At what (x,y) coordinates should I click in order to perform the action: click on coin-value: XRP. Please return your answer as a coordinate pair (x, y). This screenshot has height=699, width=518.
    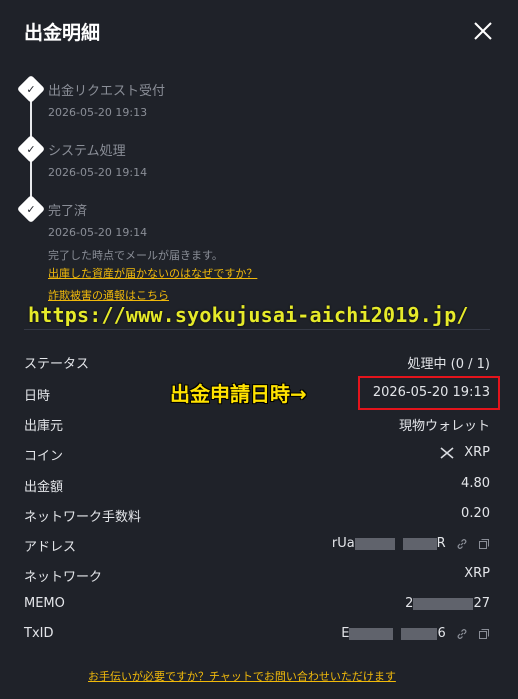
    Looking at the image, I should click on (477, 452).